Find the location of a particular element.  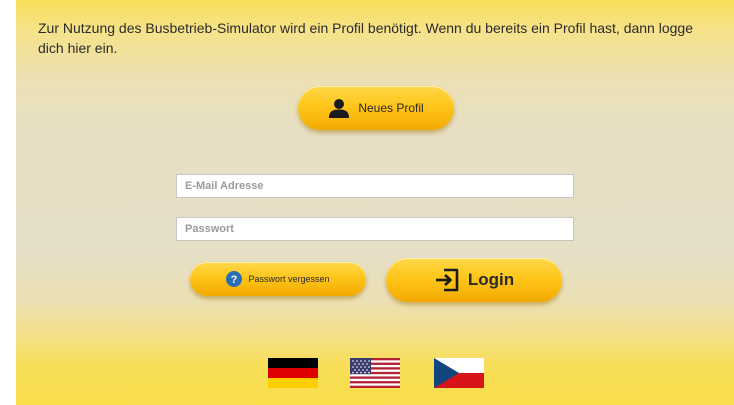

email-field is located at coordinates (375, 186).